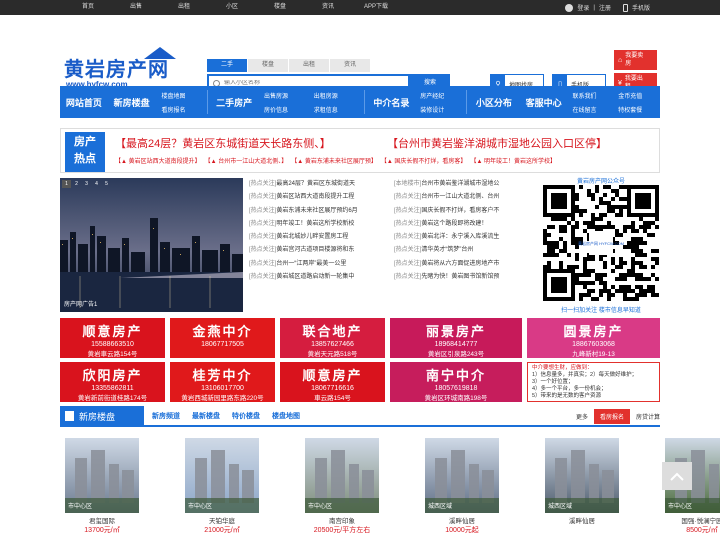 This screenshot has width=720, height=540. I want to click on house-card: 市中心区 南宫印象 20500元/平方左右, so click(342, 489).